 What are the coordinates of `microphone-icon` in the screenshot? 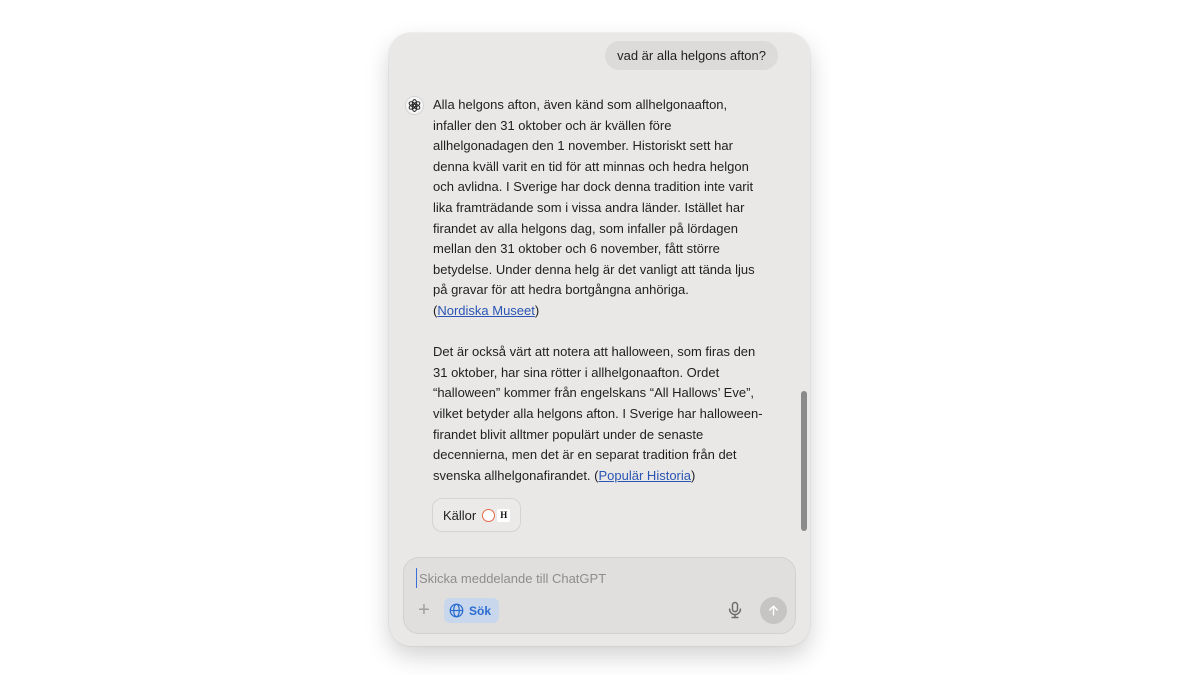 It's located at (735, 610).